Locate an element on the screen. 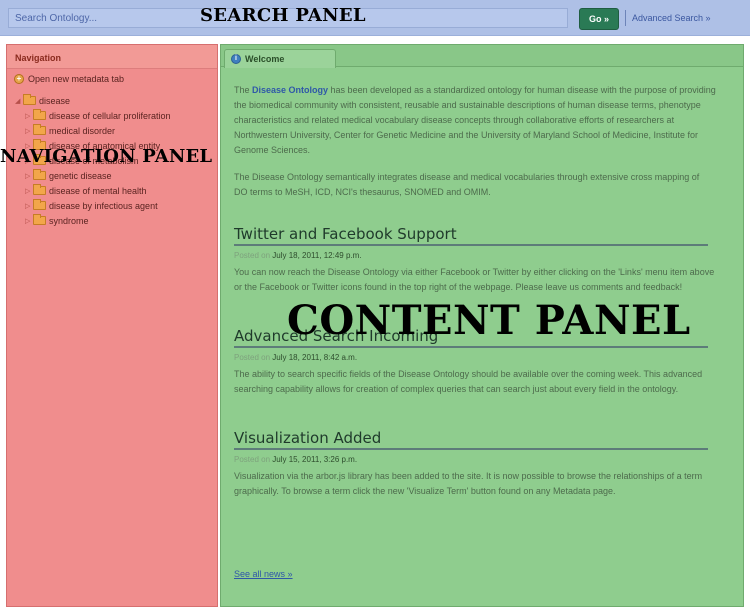 This screenshot has width=750, height=610. news-date: July 18, 2011, 12:49 p.m. is located at coordinates (317, 255).